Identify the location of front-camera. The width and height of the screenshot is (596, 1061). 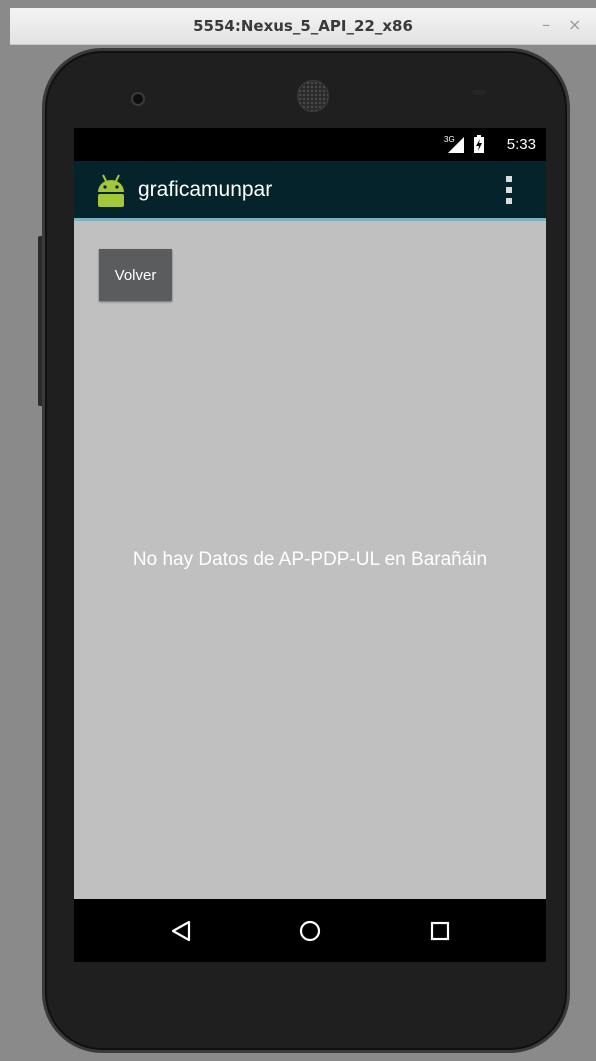
(138, 99).